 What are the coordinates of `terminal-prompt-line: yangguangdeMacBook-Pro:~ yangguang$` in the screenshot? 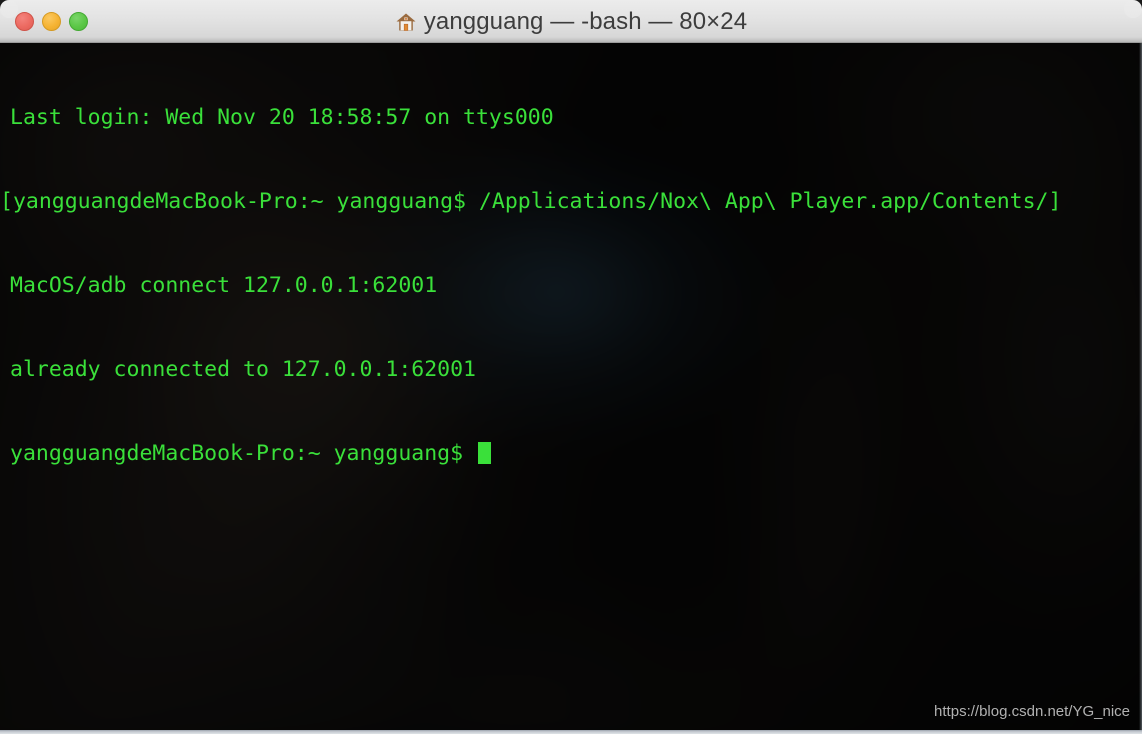 It's located at (571, 454).